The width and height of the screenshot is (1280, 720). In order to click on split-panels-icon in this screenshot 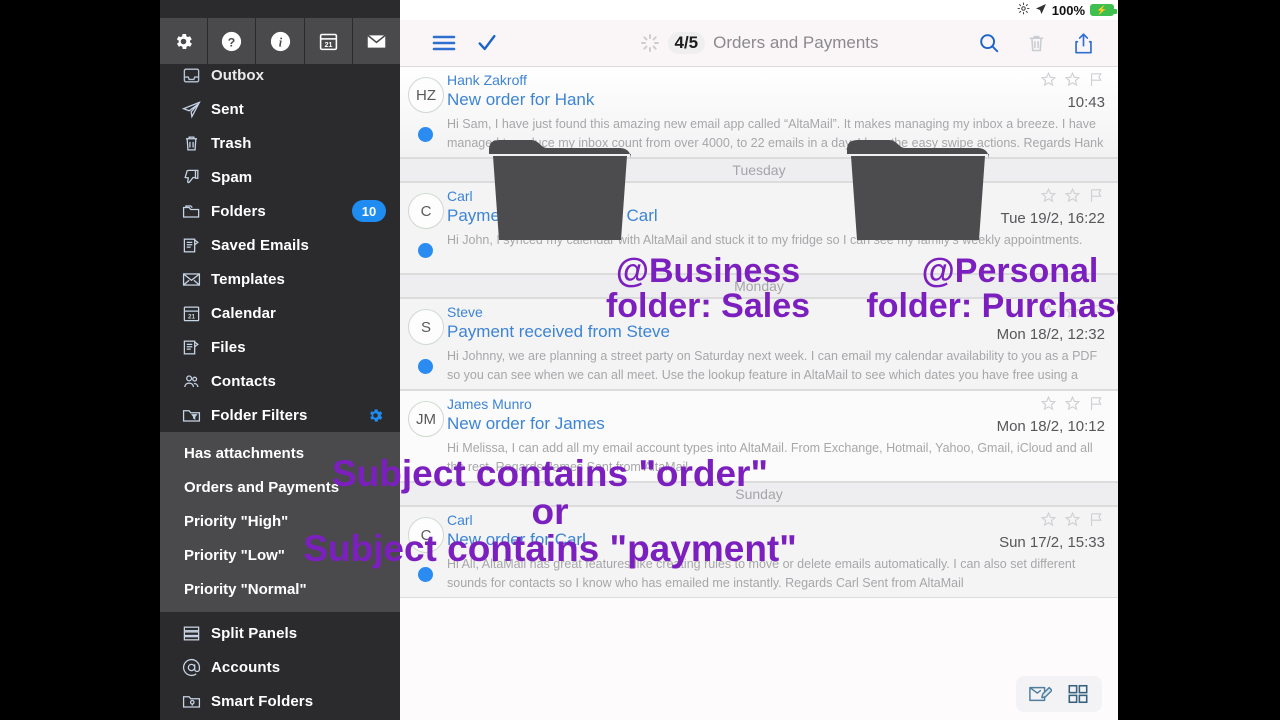, I will do `click(195, 633)`.